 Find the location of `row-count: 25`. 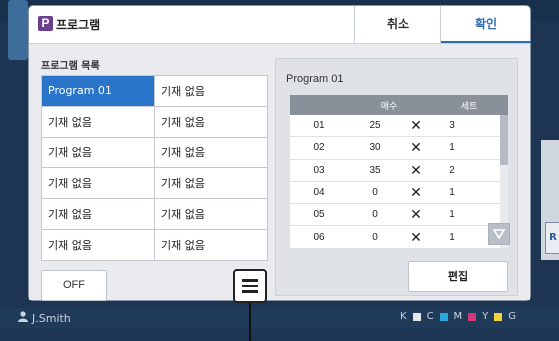

row-count: 25 is located at coordinates (375, 126).